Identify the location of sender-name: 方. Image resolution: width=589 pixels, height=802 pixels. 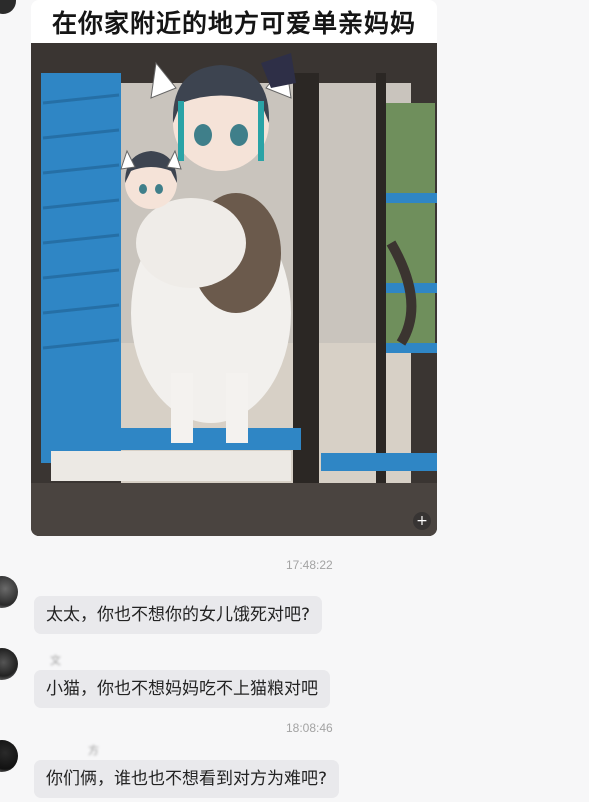
(93, 750).